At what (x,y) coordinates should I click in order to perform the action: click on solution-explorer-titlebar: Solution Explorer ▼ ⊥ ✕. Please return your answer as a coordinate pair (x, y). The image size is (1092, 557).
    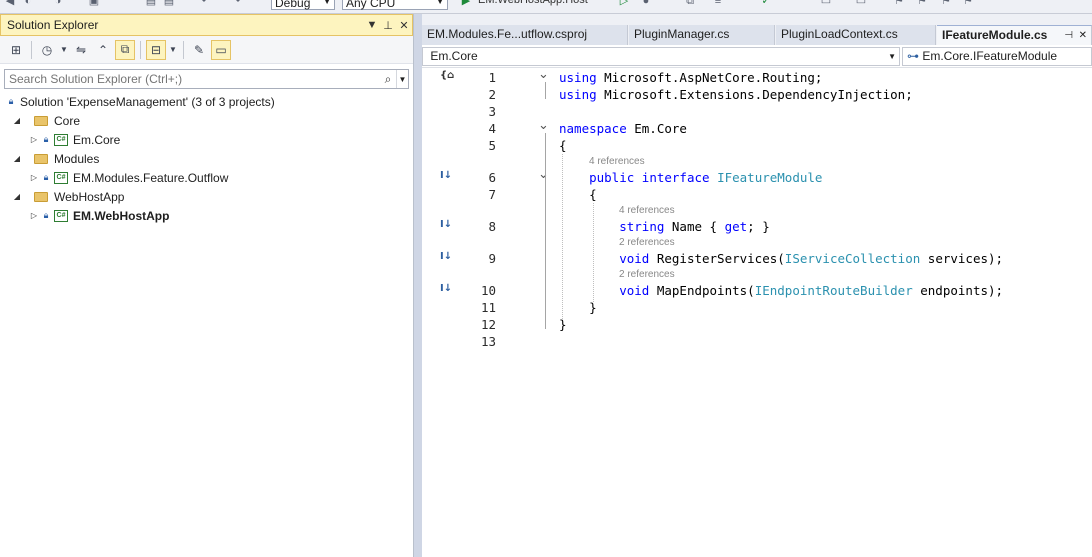
    Looking at the image, I should click on (206, 25).